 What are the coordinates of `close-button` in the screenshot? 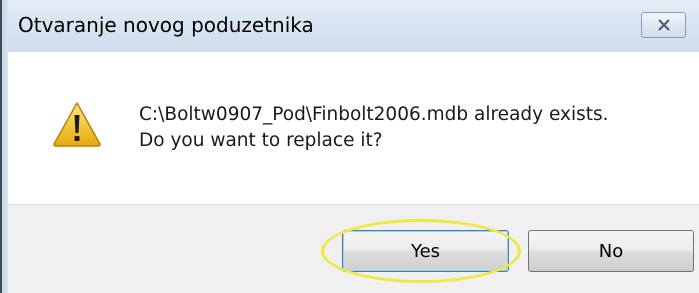 It's located at (663, 25).